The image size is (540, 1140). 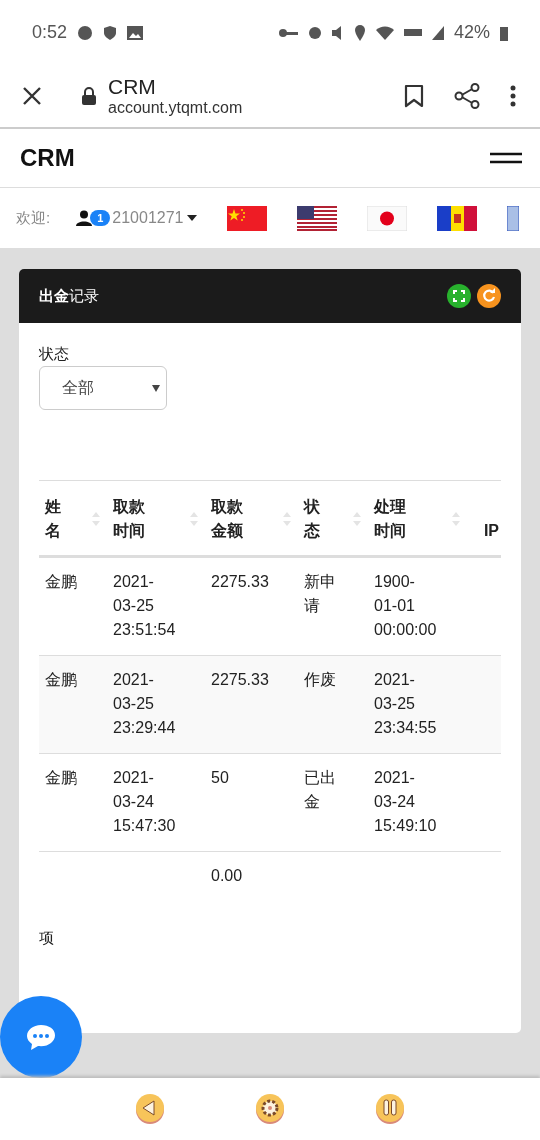 I want to click on column-header: 状态, so click(x=333, y=518).